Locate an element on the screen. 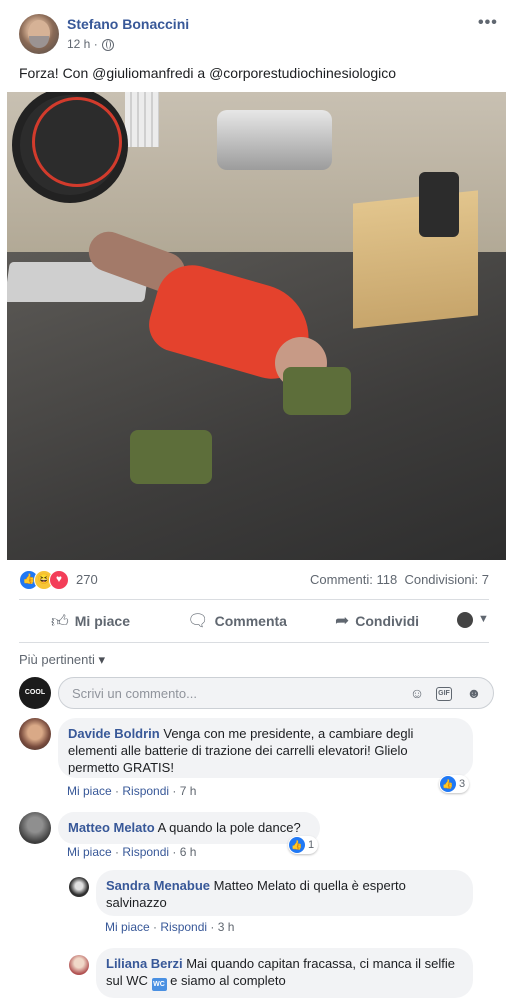 This screenshot has height=998, width=508. audience-selector: ▼ is located at coordinates (474, 621).